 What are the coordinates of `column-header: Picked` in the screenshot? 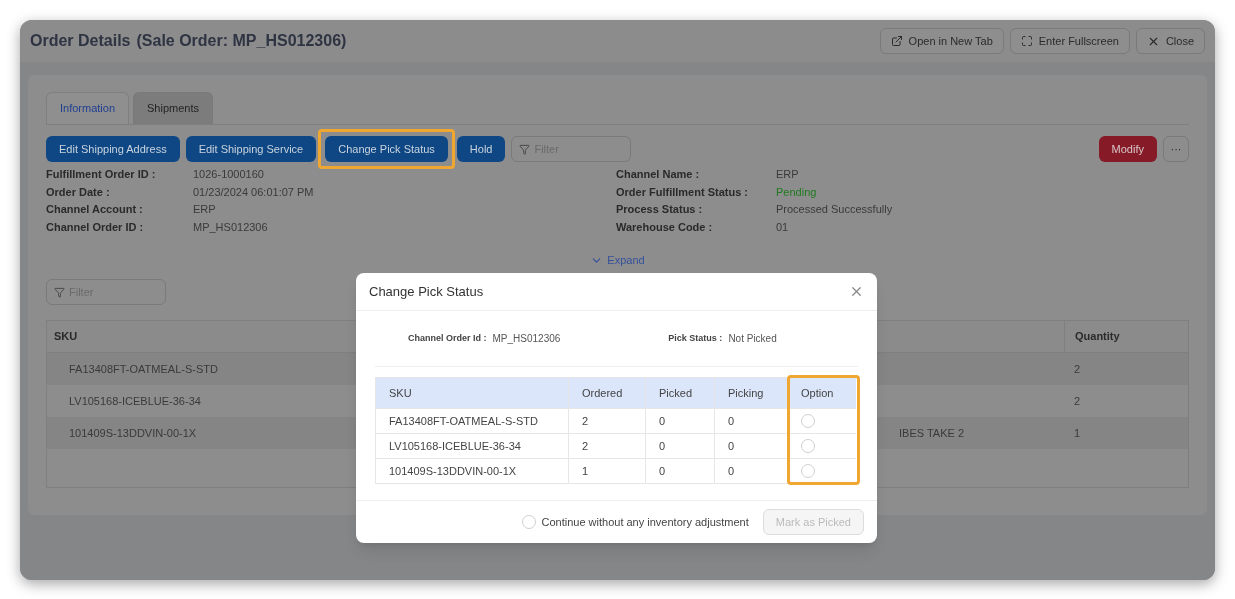 It's located at (679, 393).